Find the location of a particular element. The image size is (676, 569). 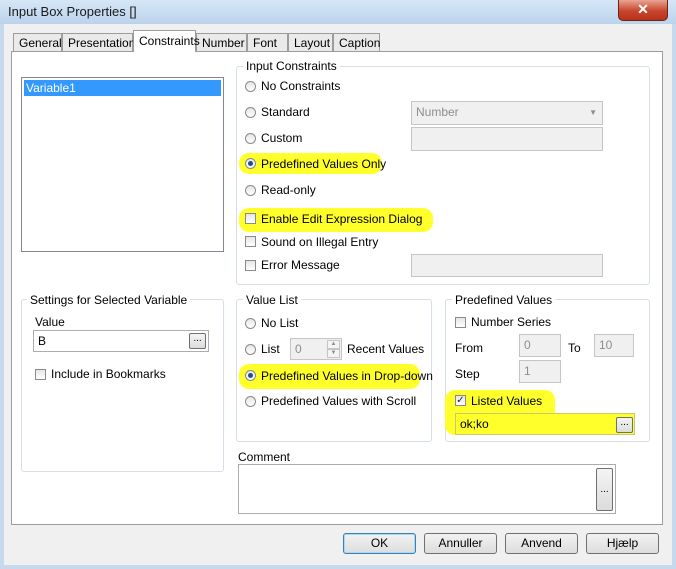

variable-list-item: Variable1 is located at coordinates (122, 88).